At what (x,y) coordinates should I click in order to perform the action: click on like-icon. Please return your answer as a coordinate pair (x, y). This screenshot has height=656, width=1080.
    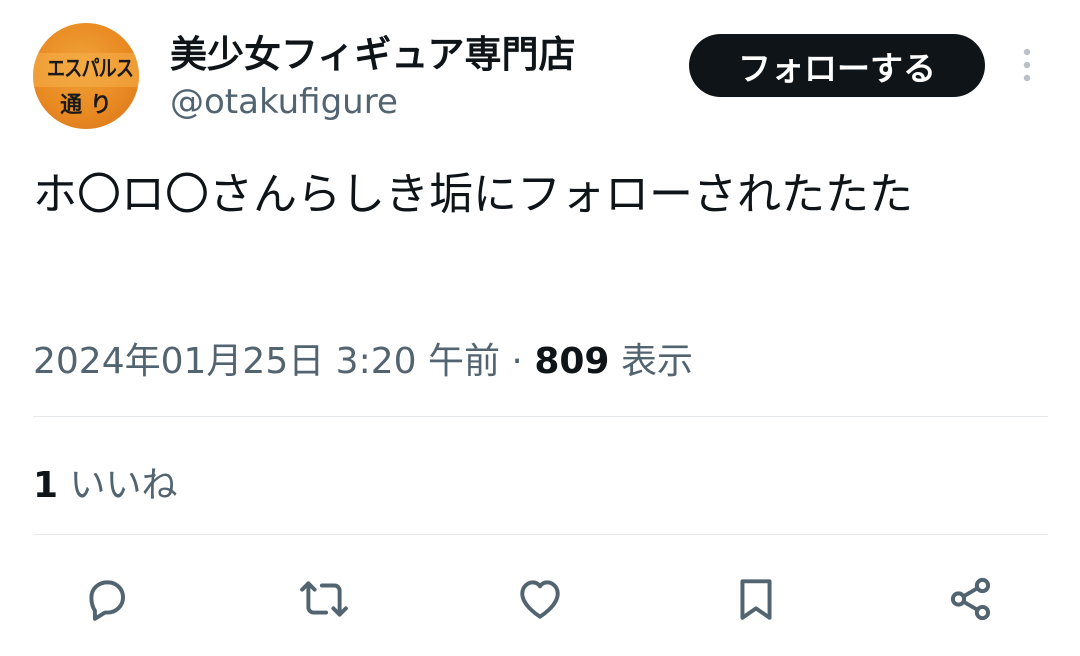
    Looking at the image, I should click on (540, 599).